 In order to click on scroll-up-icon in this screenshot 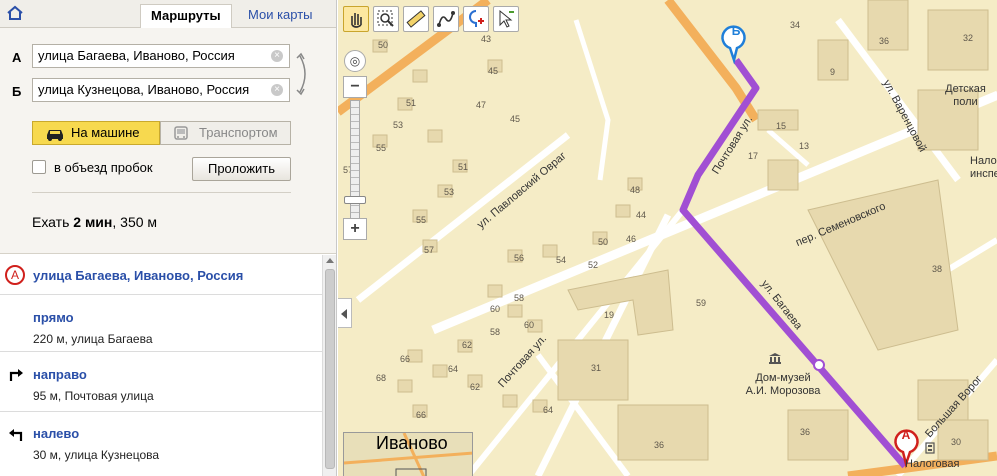, I will do `click(330, 260)`.